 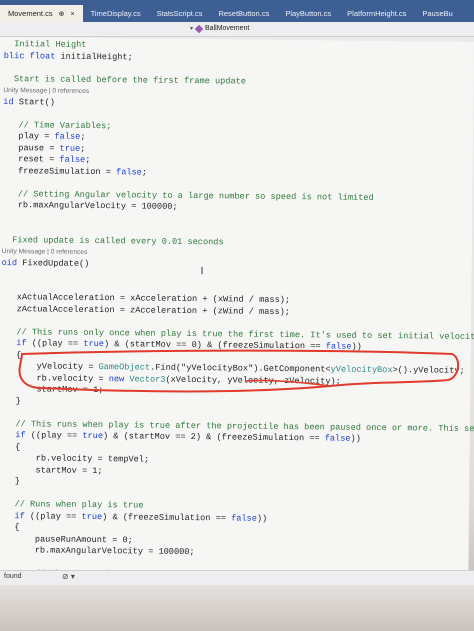 What do you see at coordinates (68, 576) in the screenshot?
I see `status-control: ⊘ ▾` at bounding box center [68, 576].